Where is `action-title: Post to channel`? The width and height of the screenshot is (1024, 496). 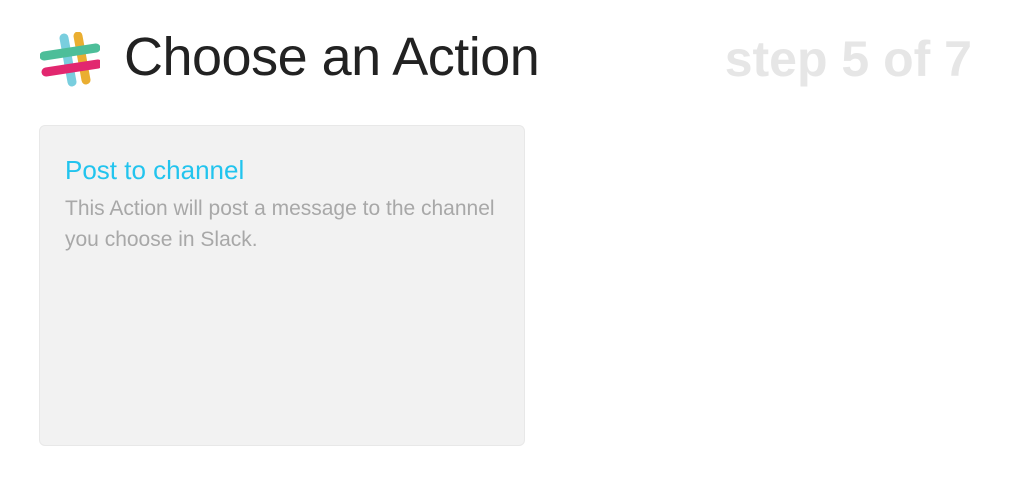
action-title: Post to channel is located at coordinates (154, 170).